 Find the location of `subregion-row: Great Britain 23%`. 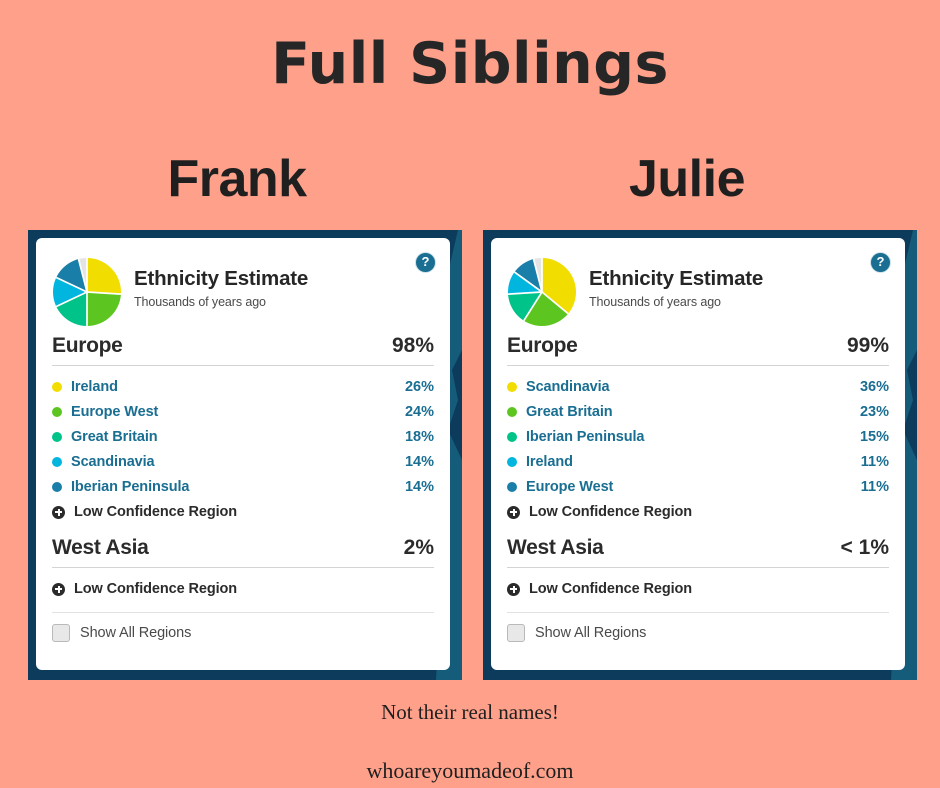

subregion-row: Great Britain 23% is located at coordinates (698, 411).